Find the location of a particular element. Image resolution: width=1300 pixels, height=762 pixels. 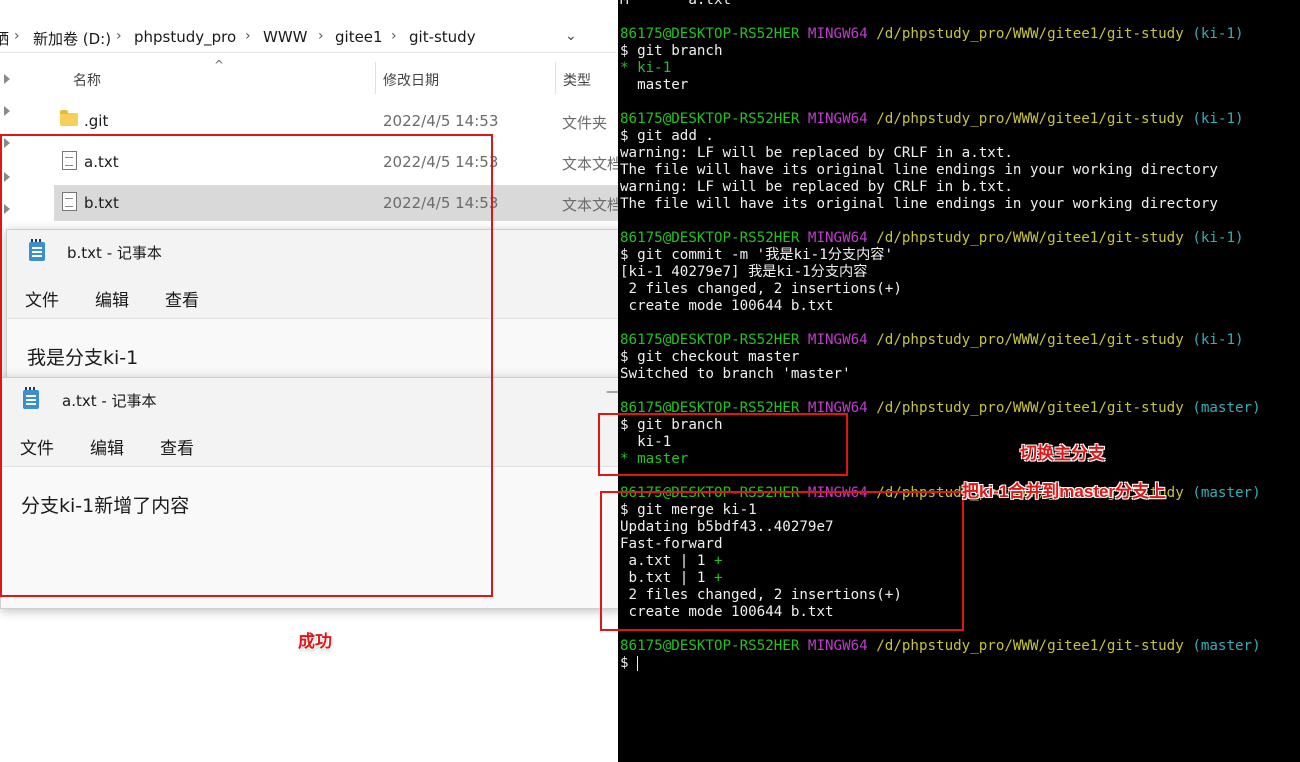

sort-ascending-icon: ^ is located at coordinates (219, 65).